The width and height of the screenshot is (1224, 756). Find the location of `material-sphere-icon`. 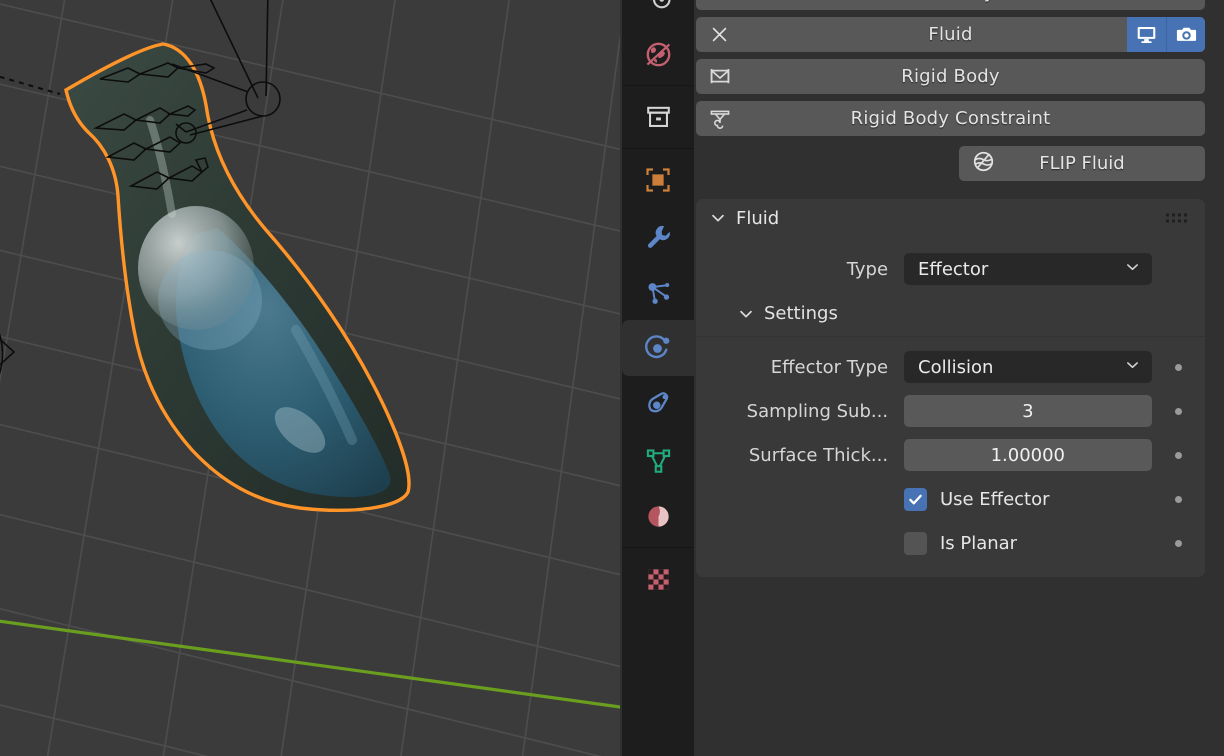

material-sphere-icon is located at coordinates (658, 516).